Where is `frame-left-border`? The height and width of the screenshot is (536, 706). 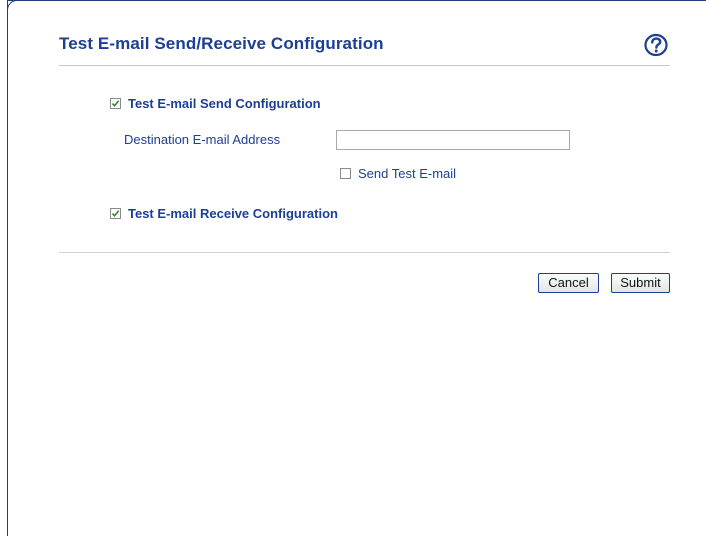
frame-left-border is located at coordinates (7, 268).